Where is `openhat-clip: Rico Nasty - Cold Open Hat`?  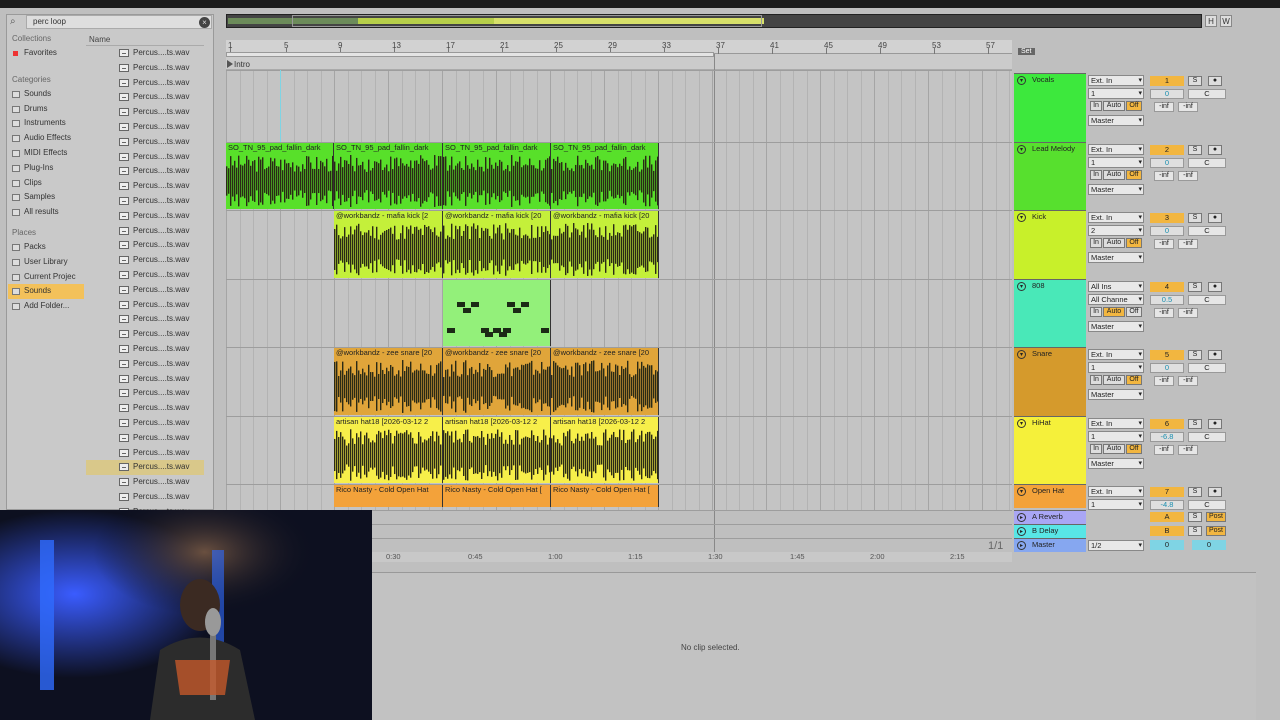
openhat-clip: Rico Nasty - Cold Open Hat is located at coordinates (388, 496).